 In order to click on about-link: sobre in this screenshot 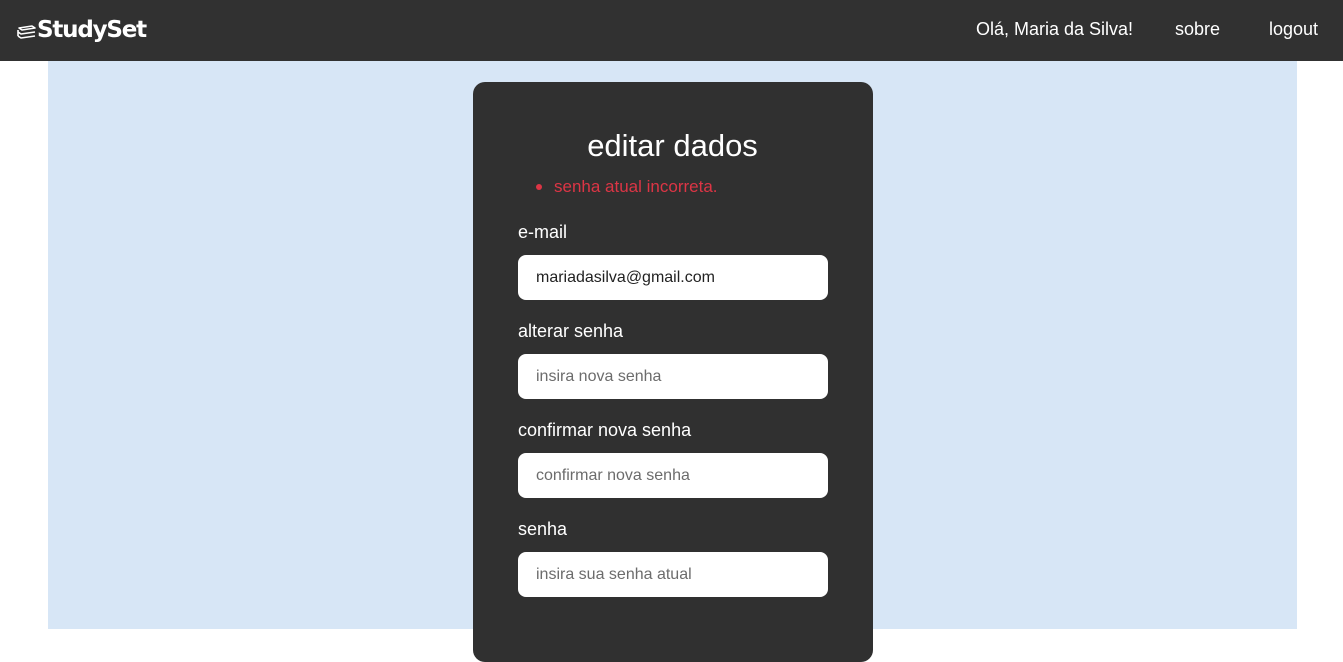, I will do `click(1197, 29)`.